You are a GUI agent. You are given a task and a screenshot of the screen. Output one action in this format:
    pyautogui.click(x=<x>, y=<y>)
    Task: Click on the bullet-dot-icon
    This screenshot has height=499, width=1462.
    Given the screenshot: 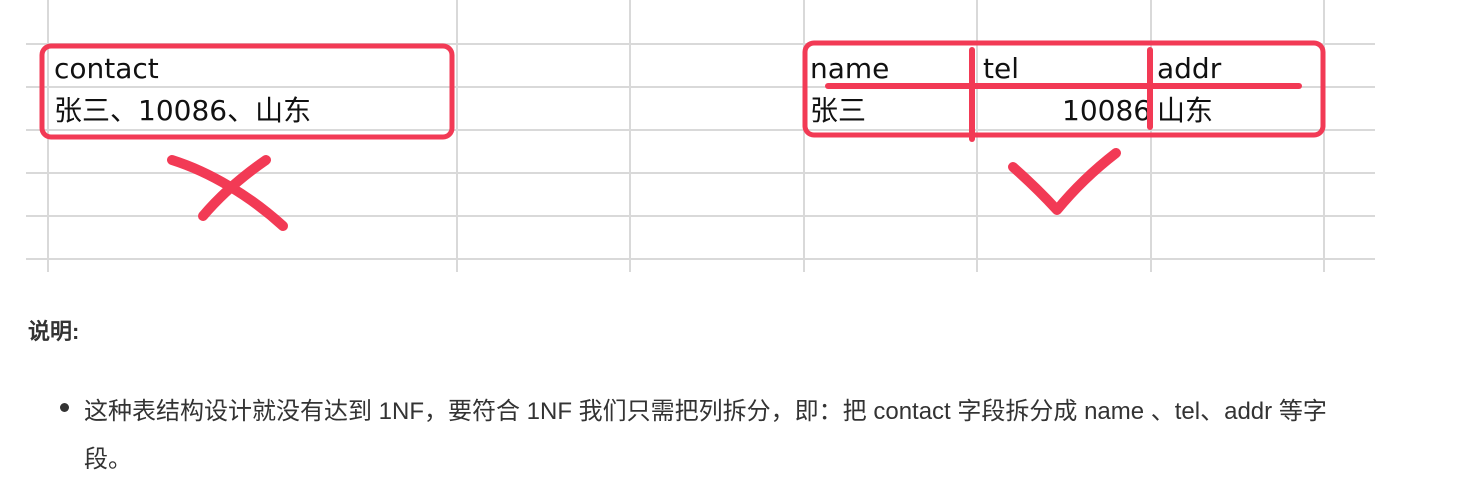 What is the action you would take?
    pyautogui.click(x=64, y=407)
    